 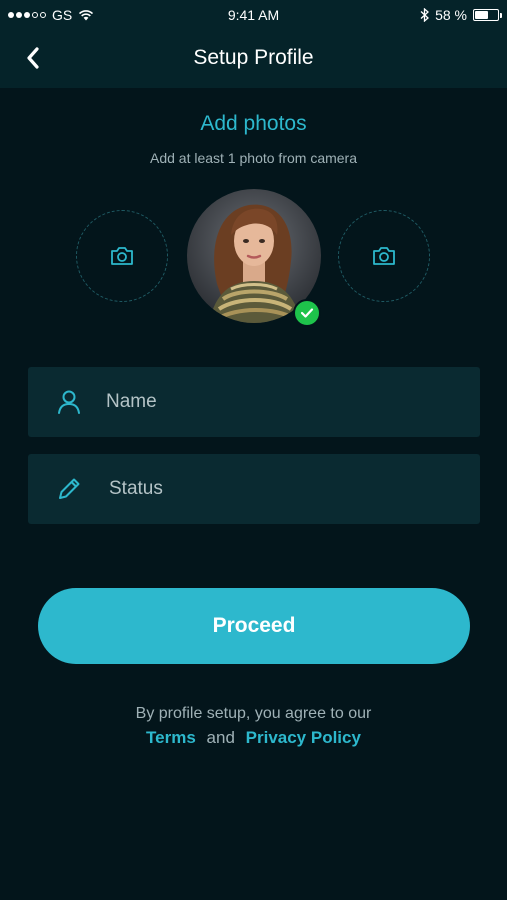 What do you see at coordinates (69, 402) in the screenshot?
I see `user-icon` at bounding box center [69, 402].